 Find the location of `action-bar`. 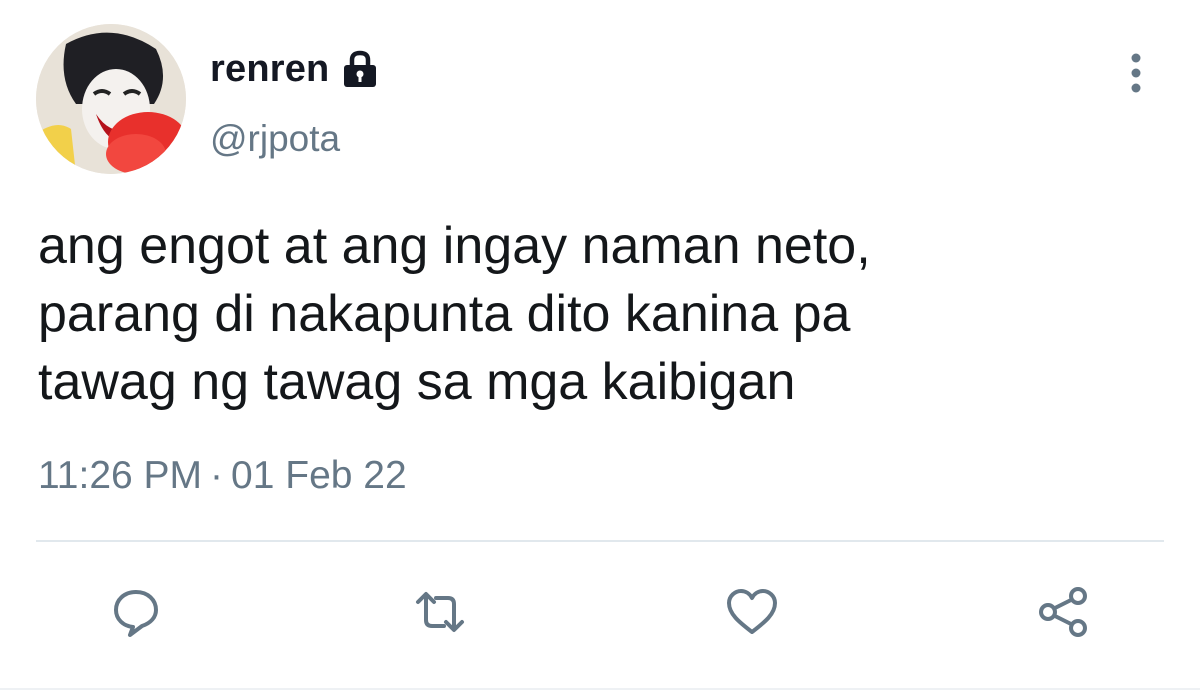

action-bar is located at coordinates (600, 614).